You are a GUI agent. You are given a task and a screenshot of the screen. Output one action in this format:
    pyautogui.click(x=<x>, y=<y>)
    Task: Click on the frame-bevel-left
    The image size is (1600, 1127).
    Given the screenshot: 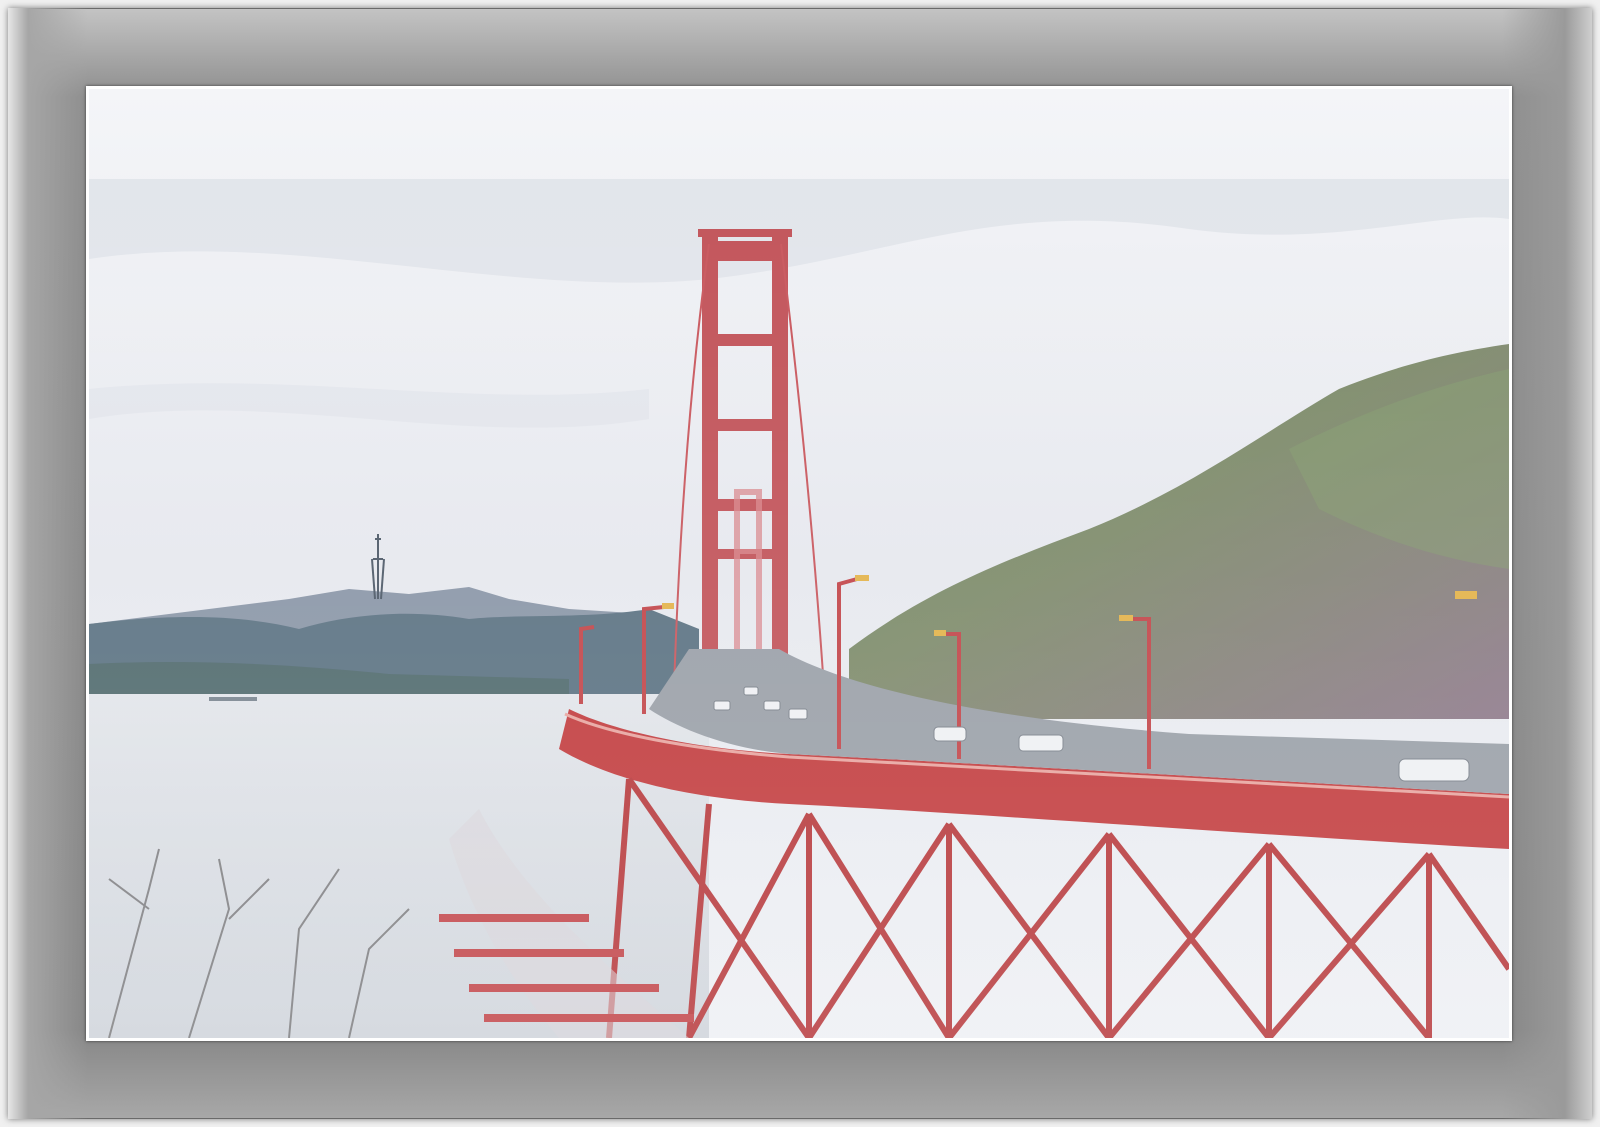 What is the action you would take?
    pyautogui.click(x=48, y=563)
    